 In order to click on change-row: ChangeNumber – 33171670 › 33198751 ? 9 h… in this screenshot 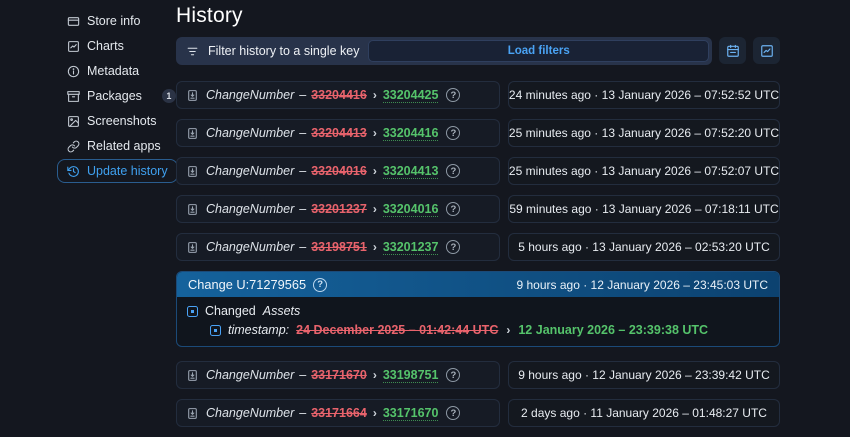, I will do `click(478, 375)`.